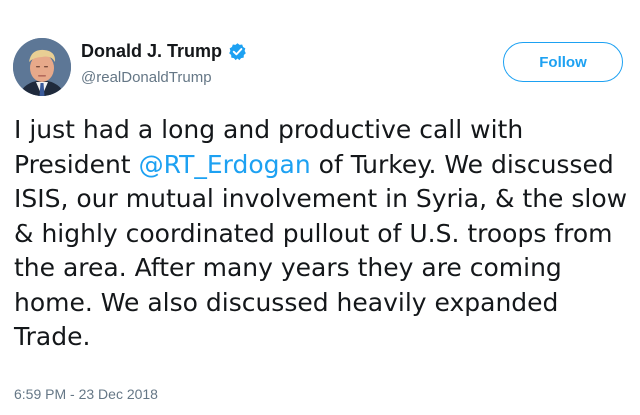 The height and width of the screenshot is (415, 640). I want to click on user-name-row: Donald J. Trump, so click(164, 51).